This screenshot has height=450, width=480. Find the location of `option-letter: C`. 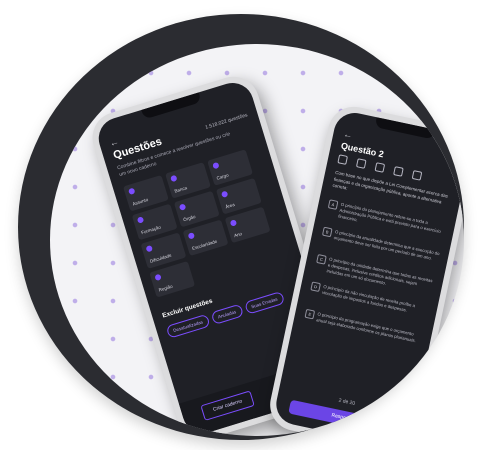

option-letter: C is located at coordinates (321, 259).